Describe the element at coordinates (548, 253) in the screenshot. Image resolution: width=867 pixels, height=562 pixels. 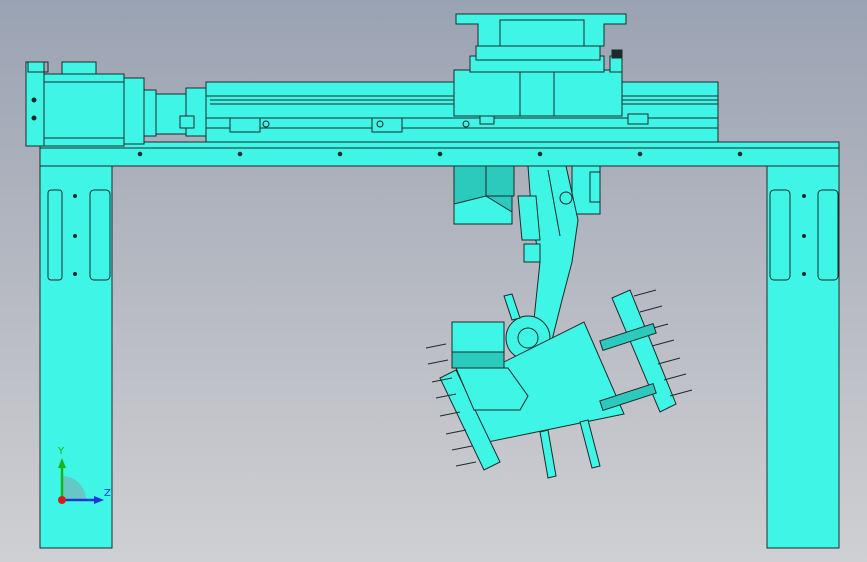
I see `robot-arm-link` at that location.